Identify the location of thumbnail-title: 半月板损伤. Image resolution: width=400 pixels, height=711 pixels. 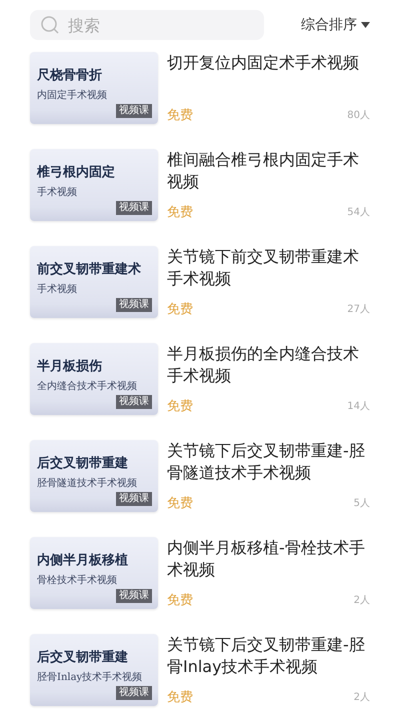
(70, 366).